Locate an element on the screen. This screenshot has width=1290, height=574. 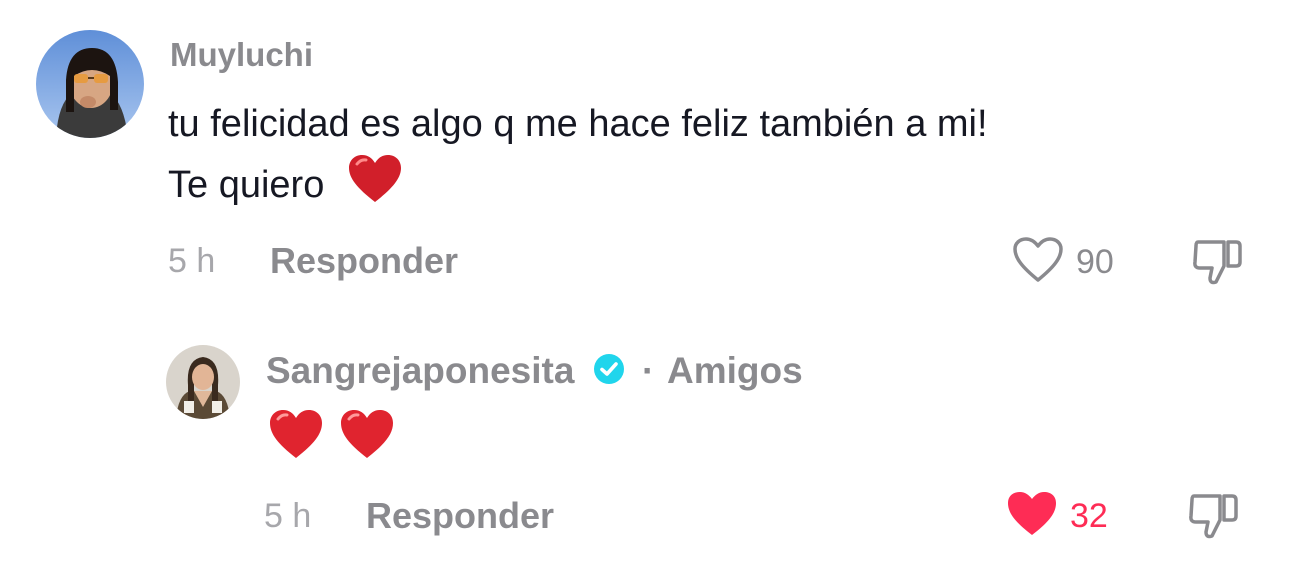
dislike-button is located at coordinates (1217, 264).